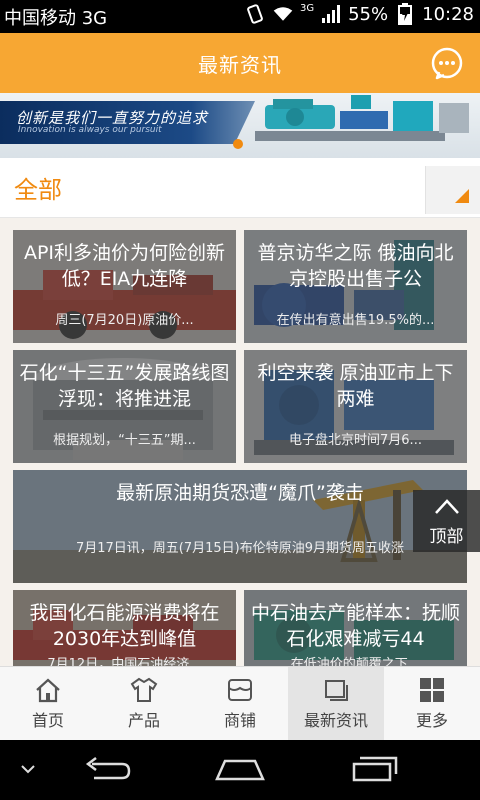 The height and width of the screenshot is (800, 480). What do you see at coordinates (47, 720) in the screenshot?
I see `tab-label: 首页` at bounding box center [47, 720].